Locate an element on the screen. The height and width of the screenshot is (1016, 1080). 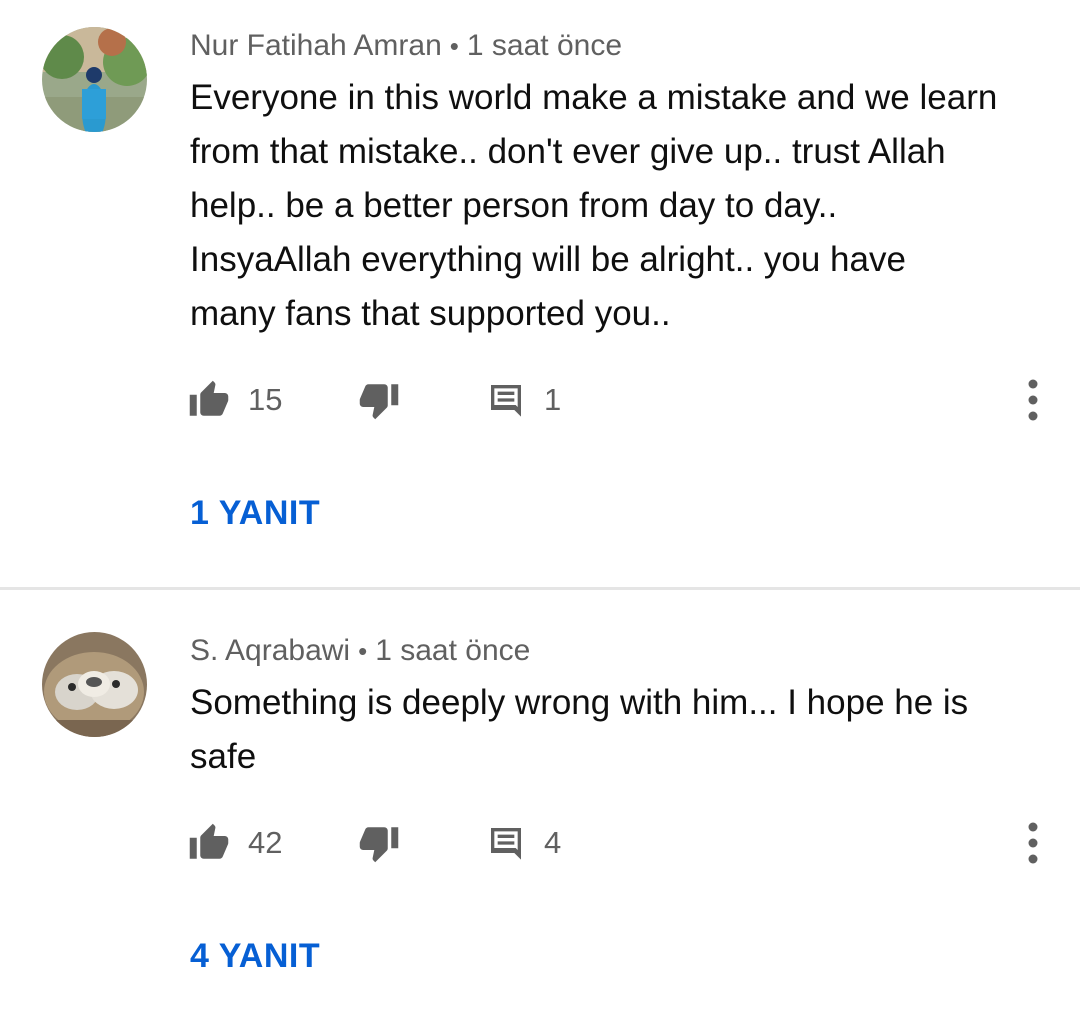
comment-meta: S. Aqrabawi • 1 saat önce is located at coordinates (360, 651).